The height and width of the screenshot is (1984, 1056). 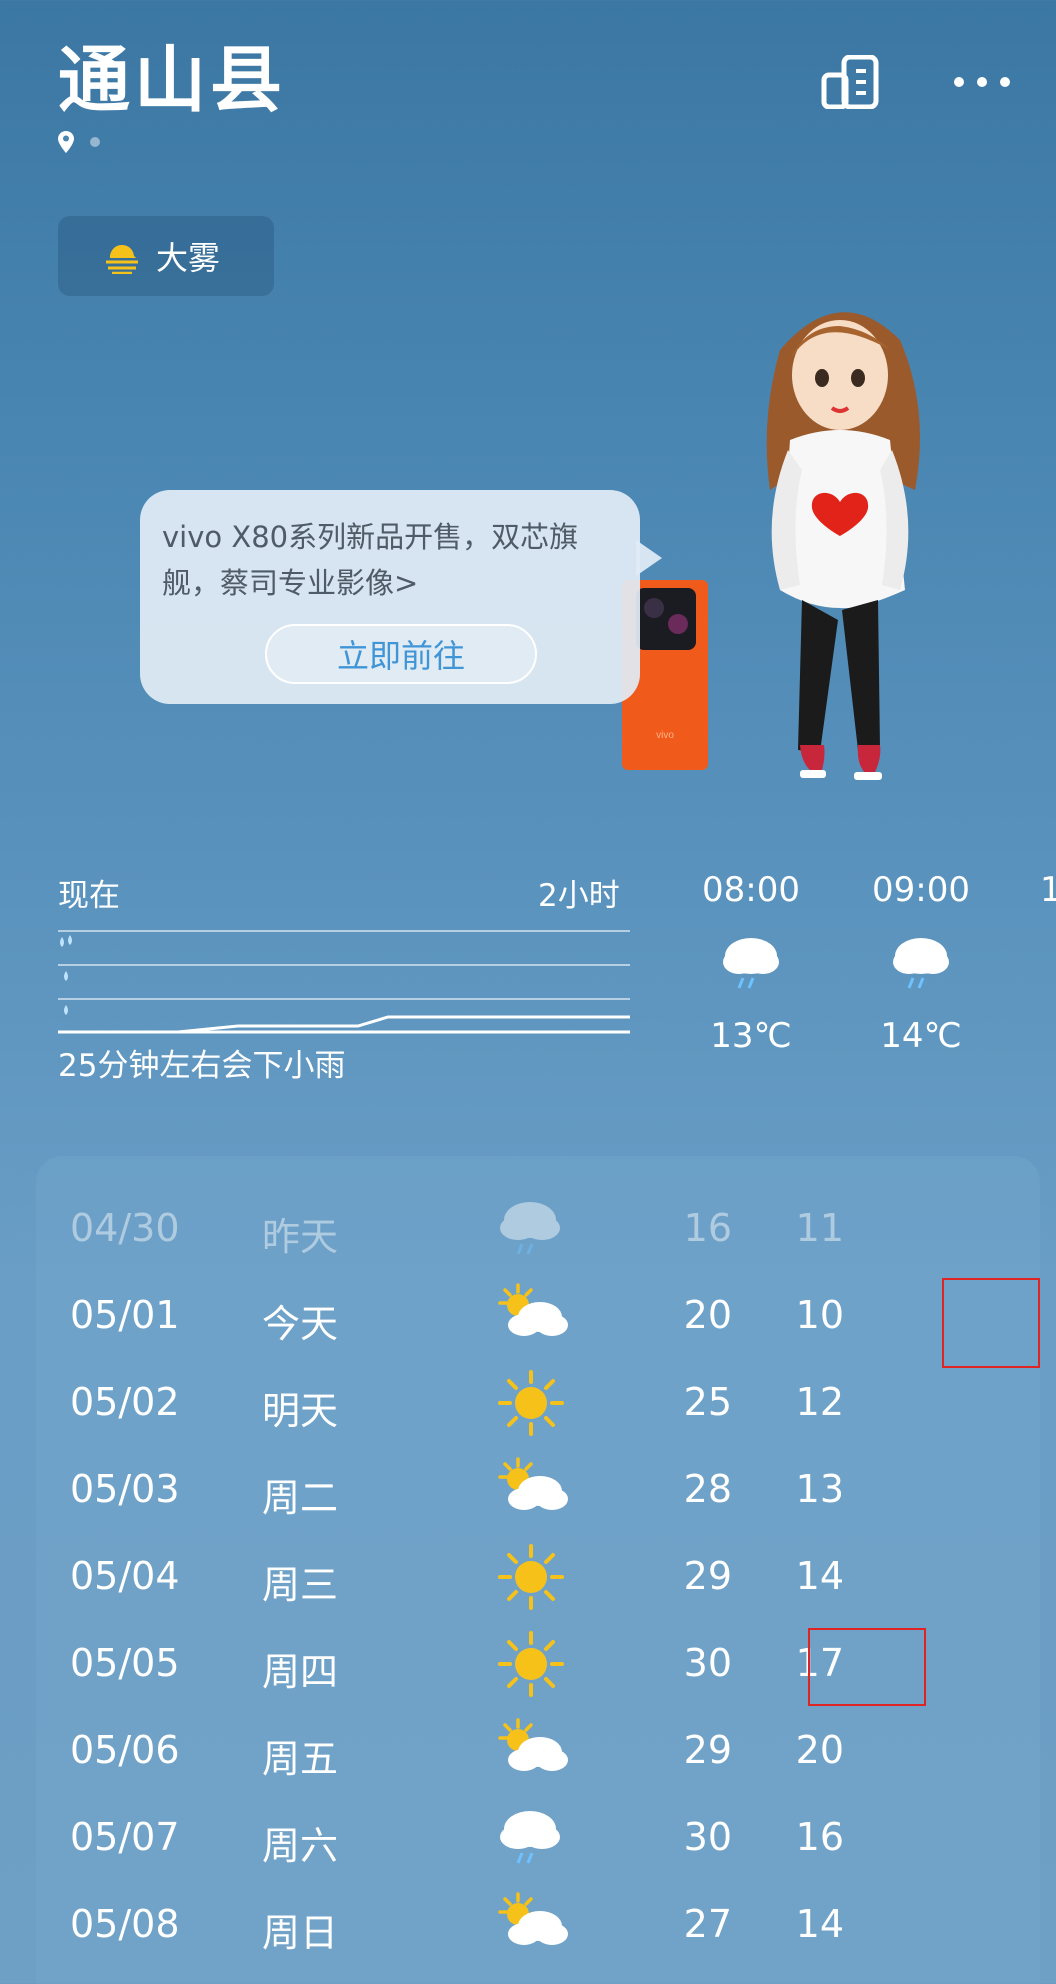 What do you see at coordinates (125, 1402) in the screenshot?
I see `day-date: 05/02` at bounding box center [125, 1402].